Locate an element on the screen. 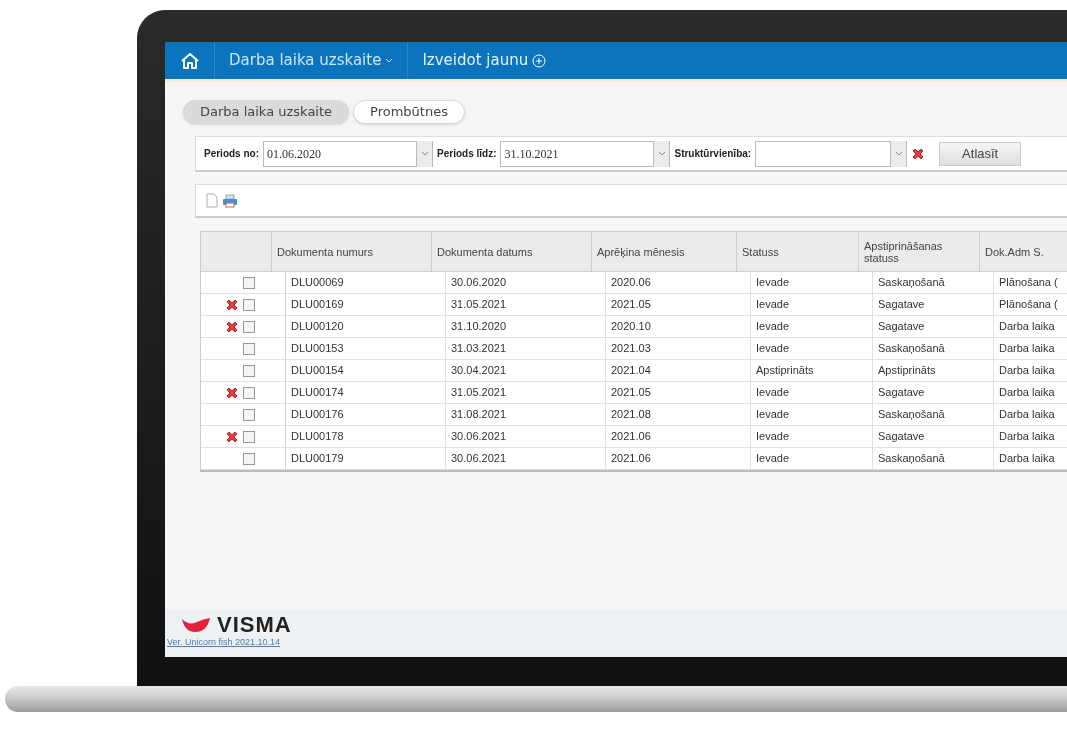 The height and width of the screenshot is (737, 1067). plus-circle-icon is located at coordinates (539, 60).